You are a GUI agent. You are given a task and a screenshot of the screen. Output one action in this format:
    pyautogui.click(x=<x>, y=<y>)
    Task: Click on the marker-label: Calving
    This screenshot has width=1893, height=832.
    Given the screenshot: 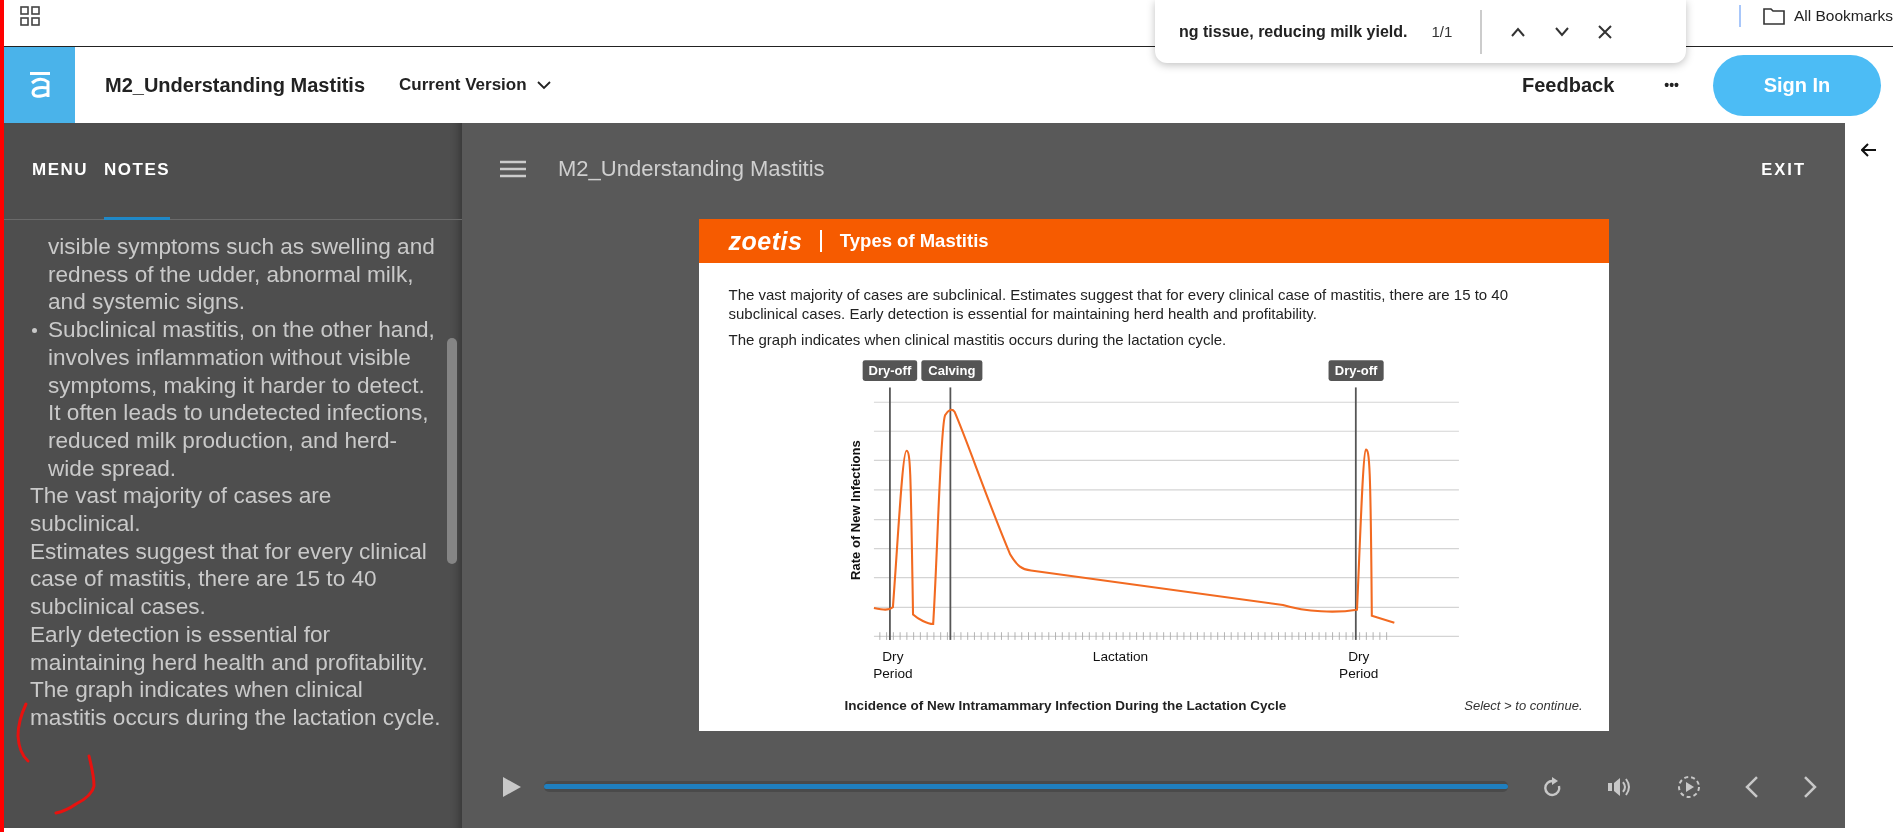 What is the action you would take?
    pyautogui.click(x=951, y=370)
    